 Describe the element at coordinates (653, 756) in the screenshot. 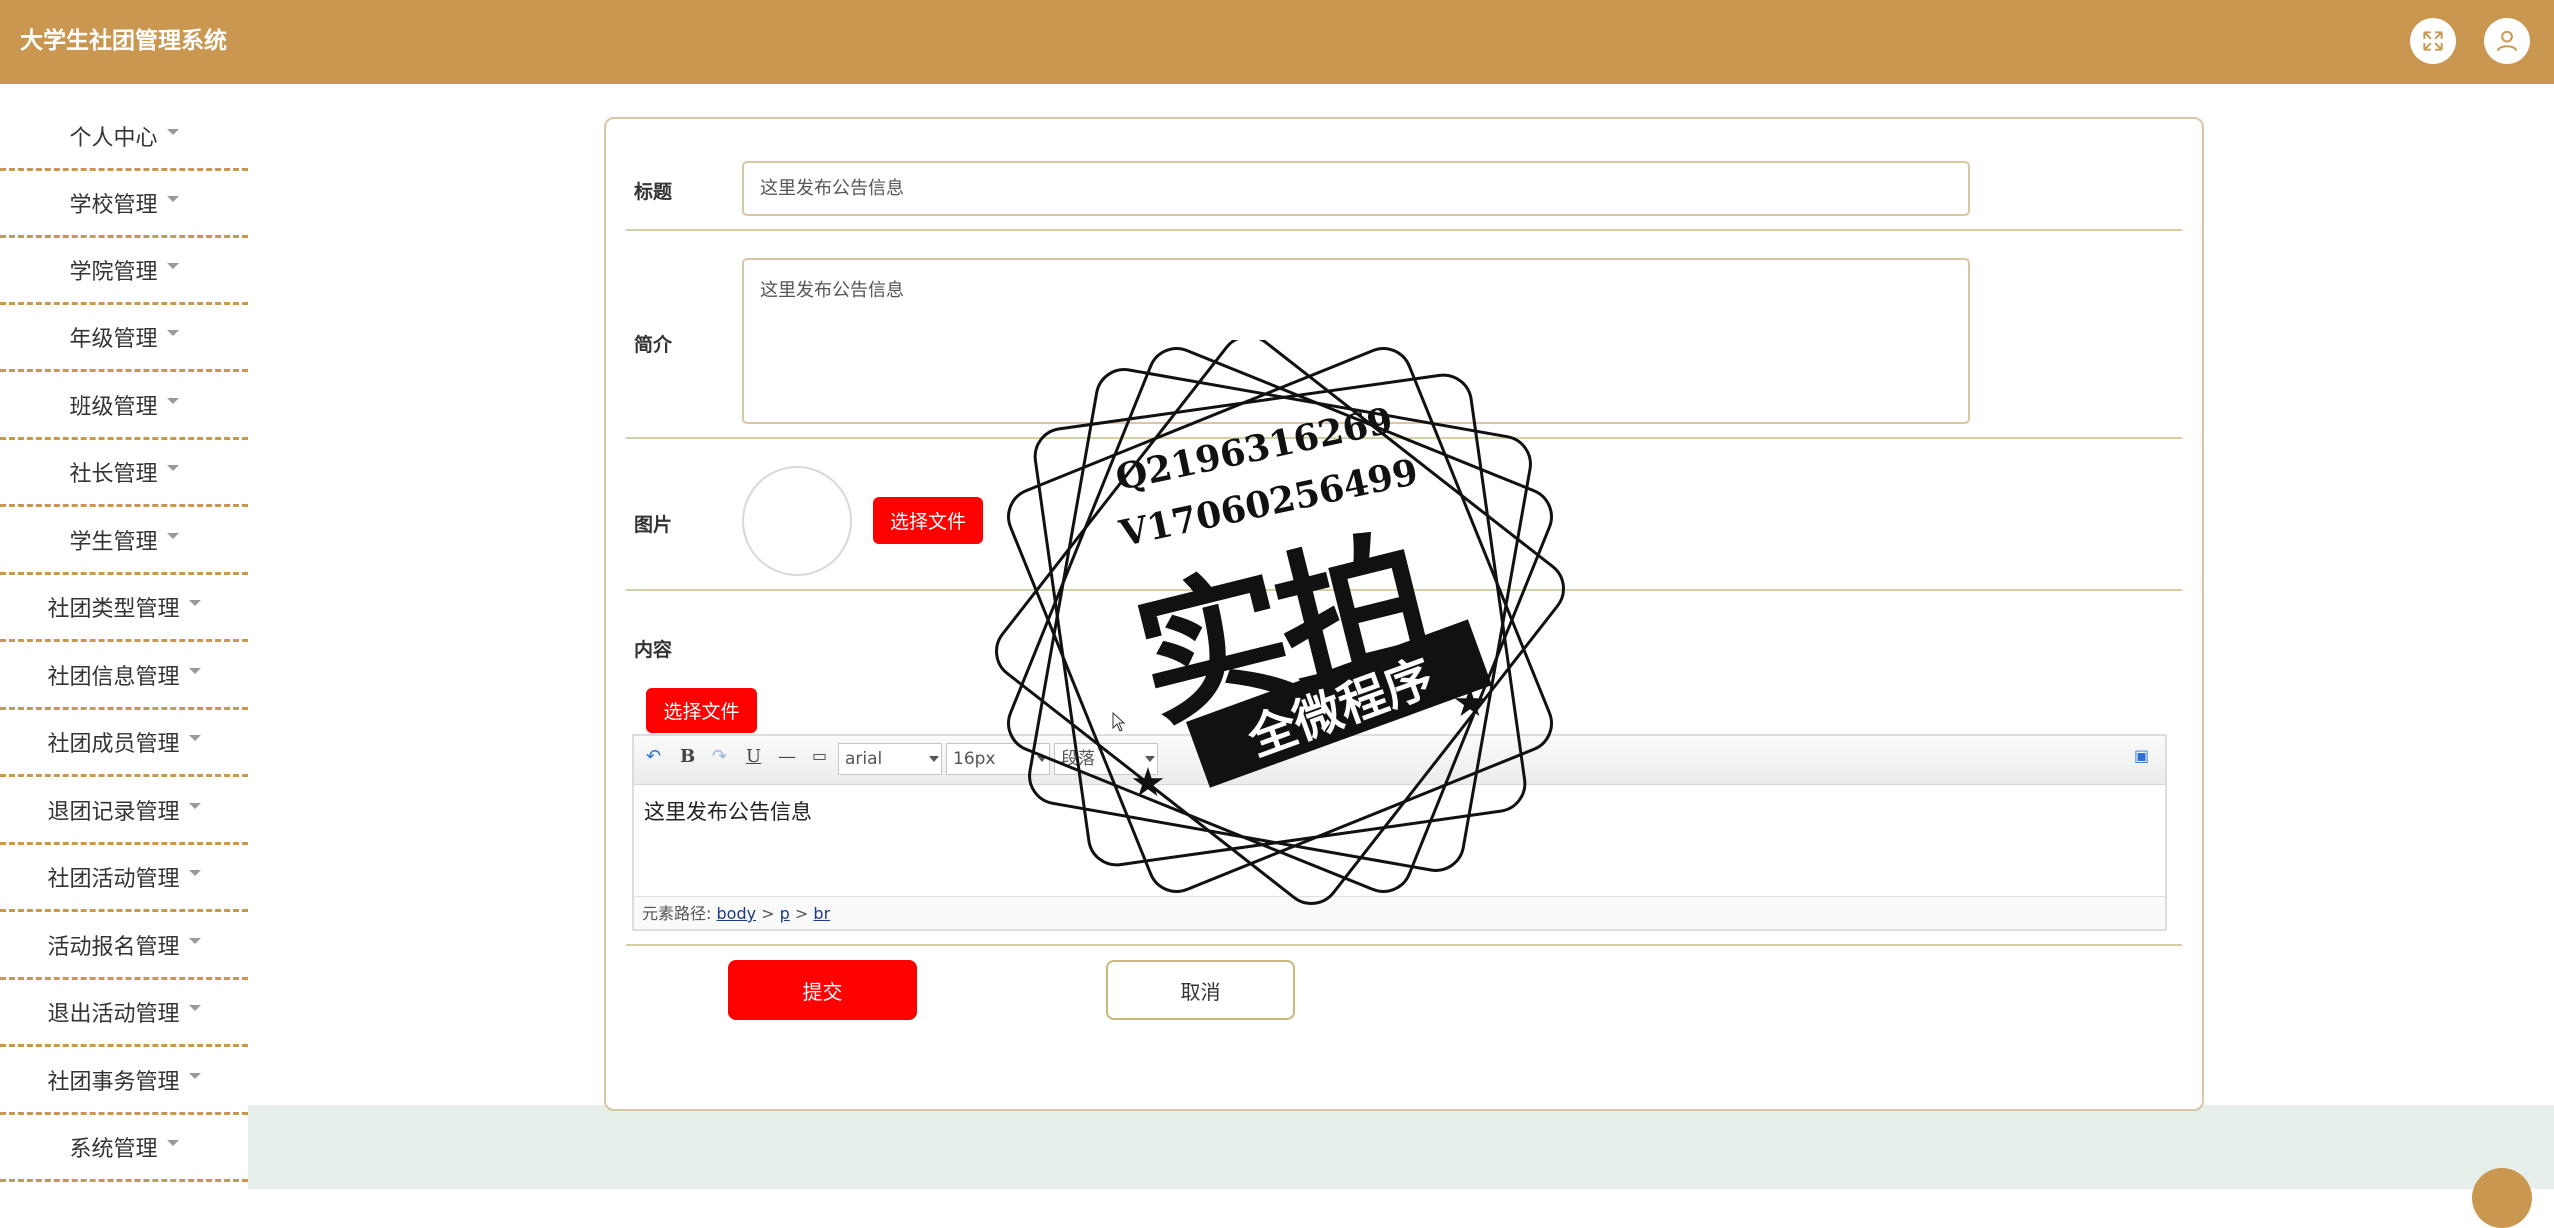

I see `undo-icon: ↶` at that location.